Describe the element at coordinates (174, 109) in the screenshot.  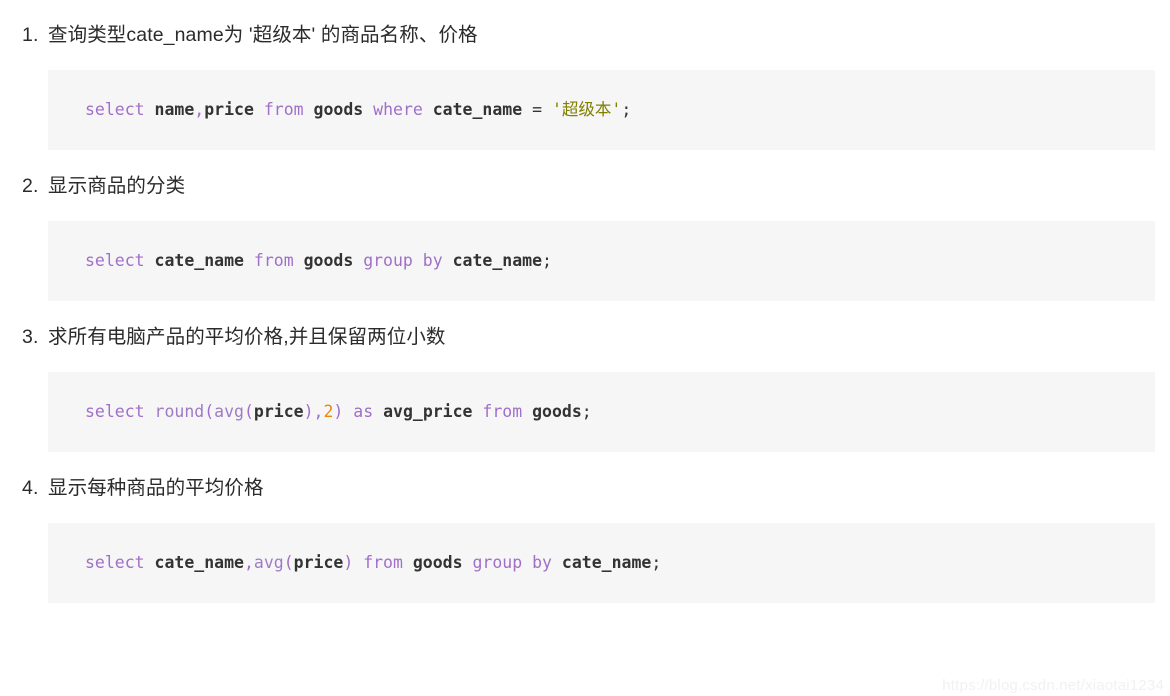
I see `code-token-id: name` at that location.